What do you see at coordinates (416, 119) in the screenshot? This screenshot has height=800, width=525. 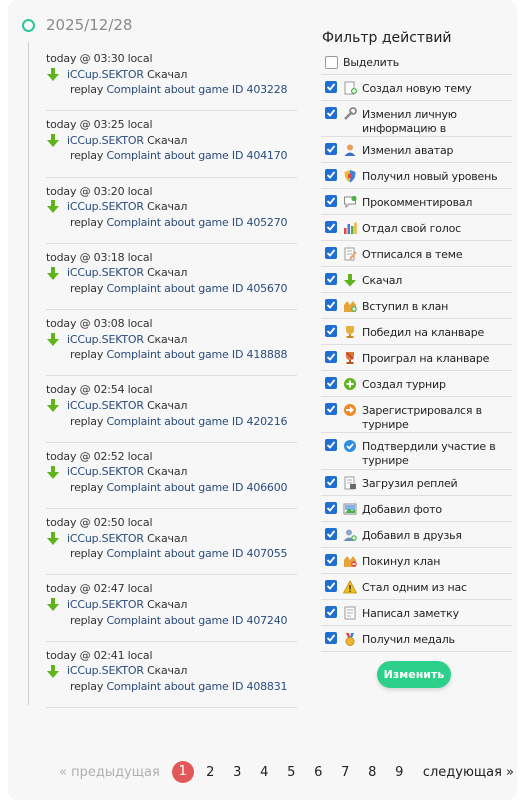 I see `filter-item: Изменил личную информацию в` at bounding box center [416, 119].